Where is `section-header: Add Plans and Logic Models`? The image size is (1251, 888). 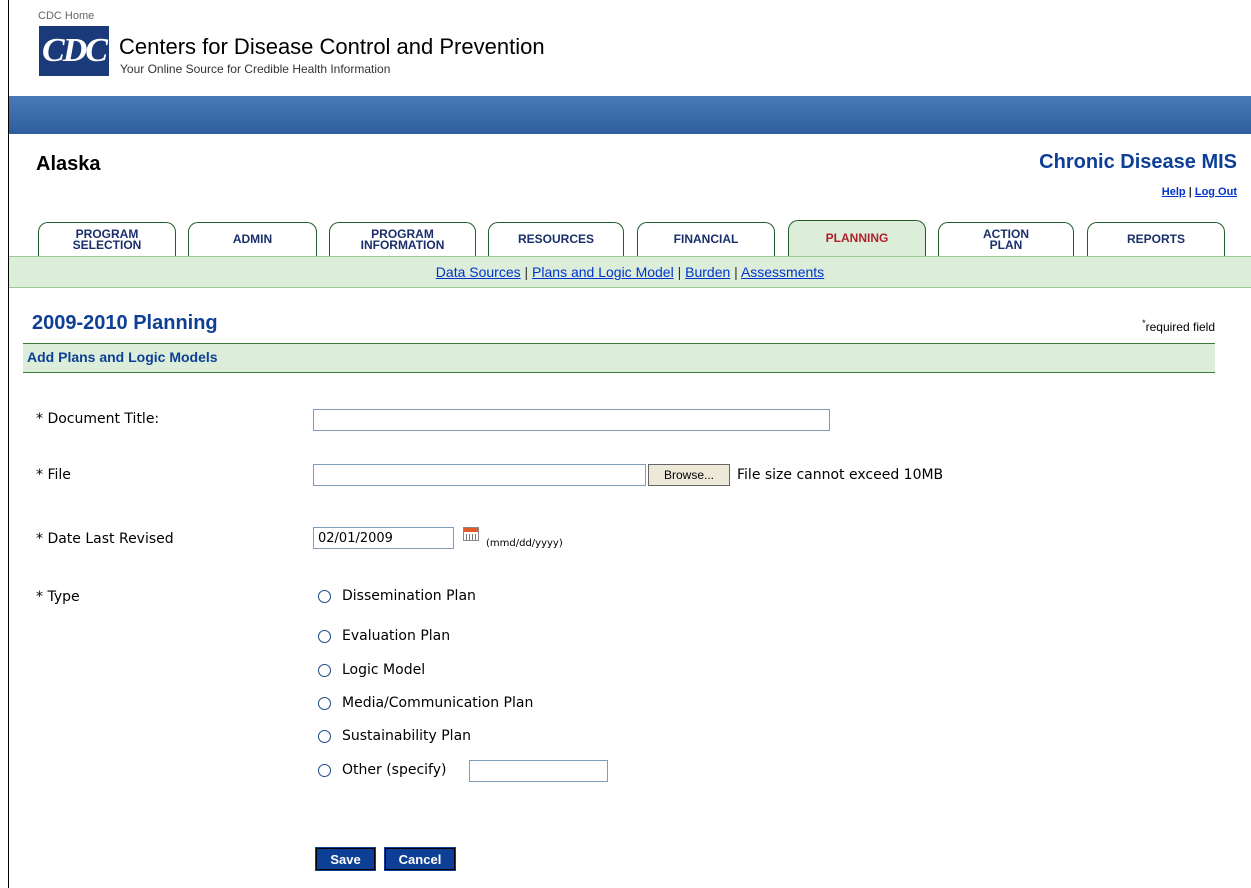
section-header: Add Plans and Logic Models is located at coordinates (619, 358).